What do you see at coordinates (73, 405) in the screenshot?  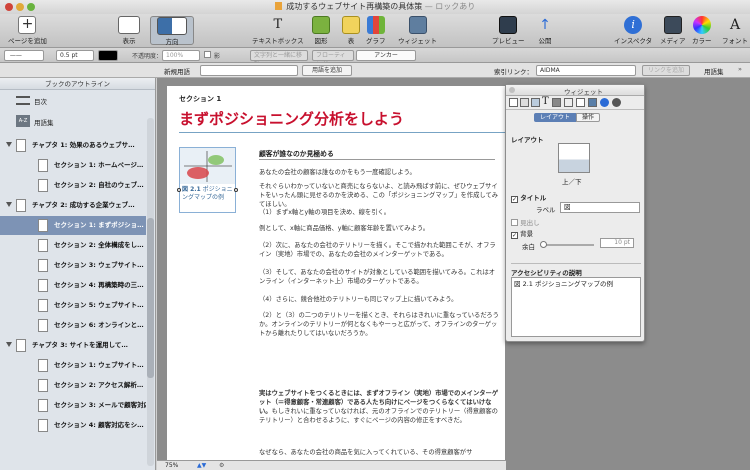 I see `outline-section: セクション 3: メールで顧客対応` at bounding box center [73, 405].